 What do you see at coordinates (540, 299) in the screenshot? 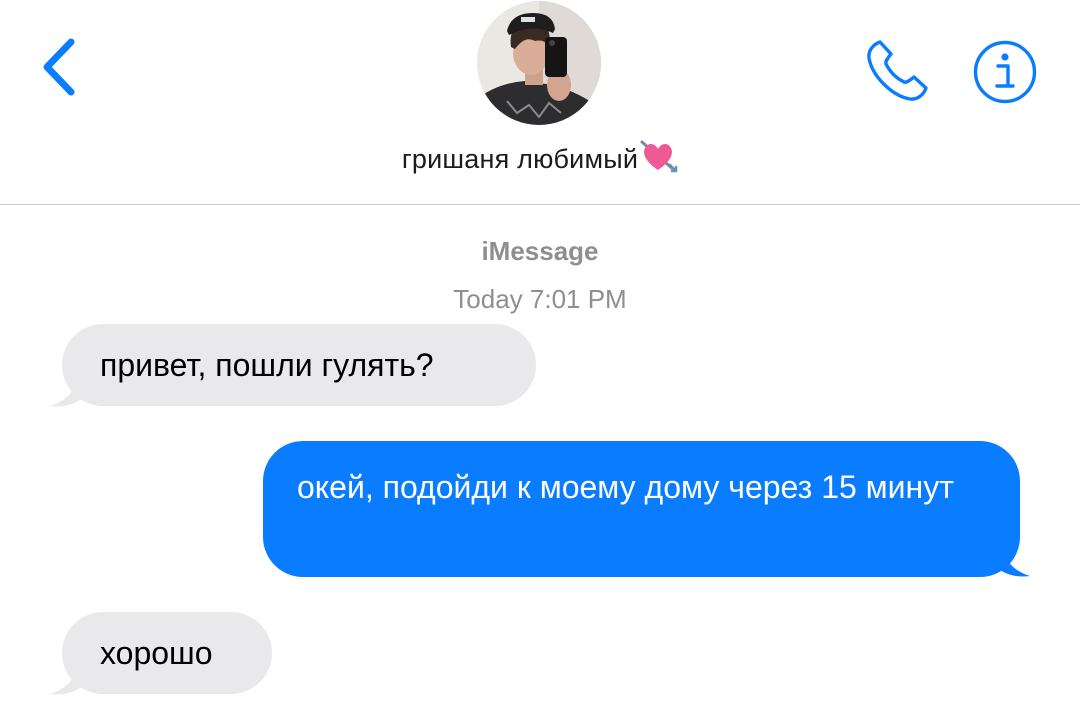
I see `message-timestamp: Today 7:01 PM` at bounding box center [540, 299].